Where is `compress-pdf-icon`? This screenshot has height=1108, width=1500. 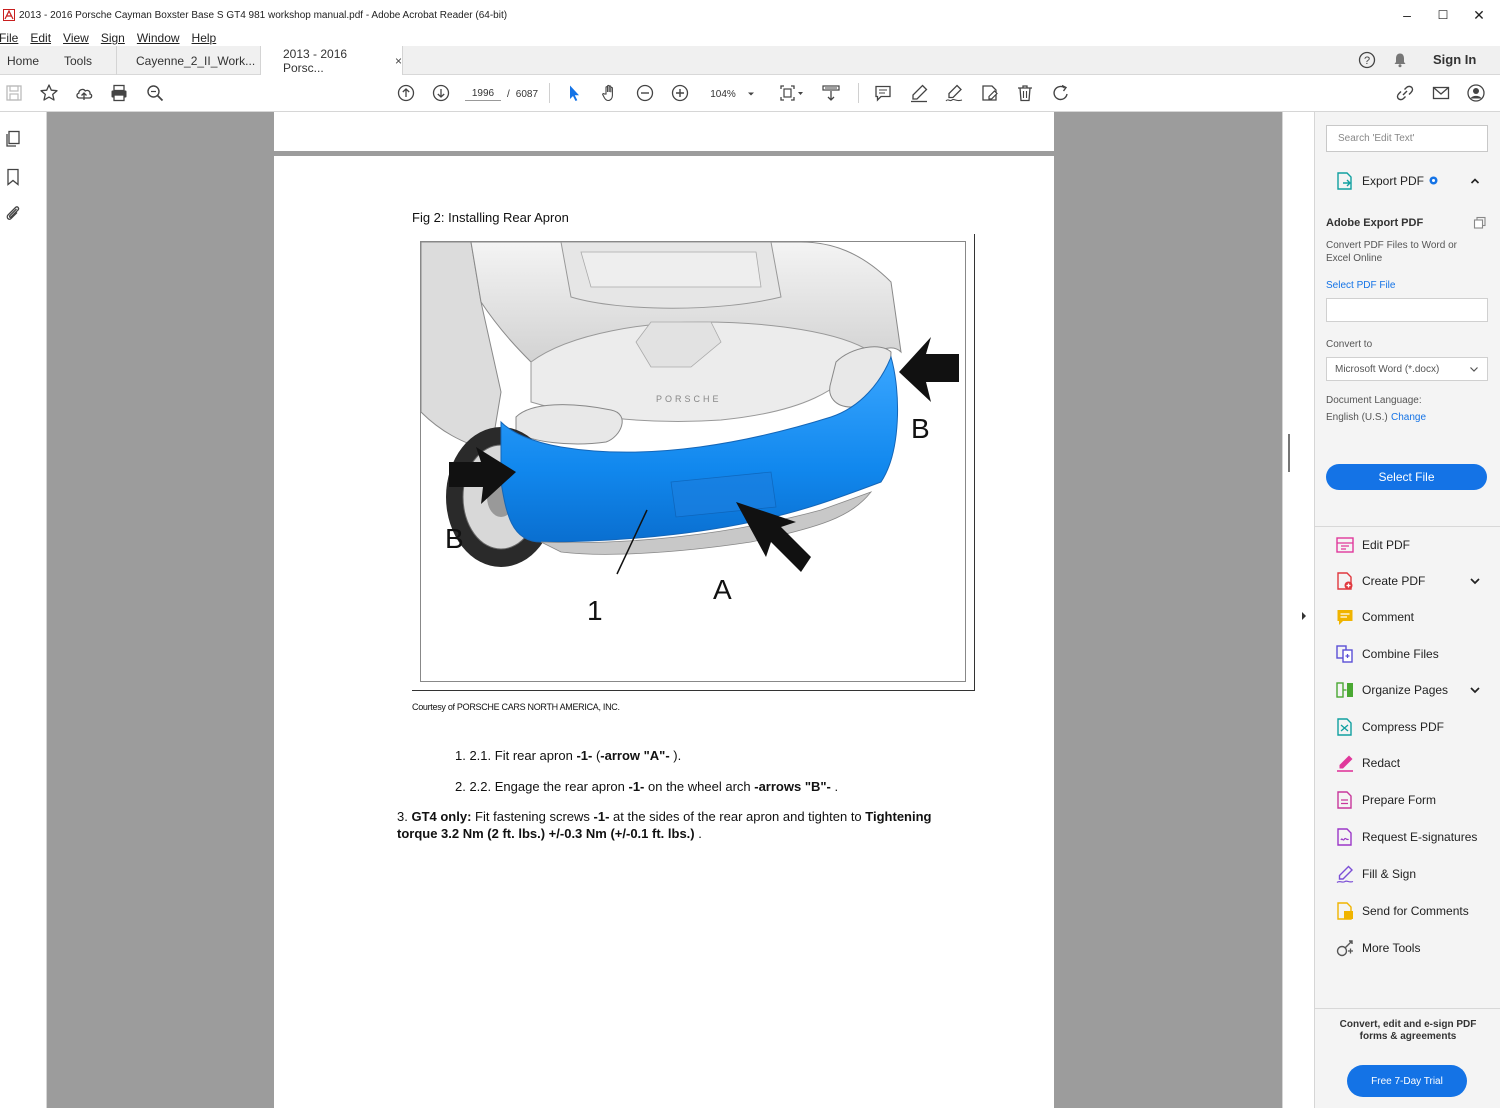
compress-pdf-icon is located at coordinates (1344, 727).